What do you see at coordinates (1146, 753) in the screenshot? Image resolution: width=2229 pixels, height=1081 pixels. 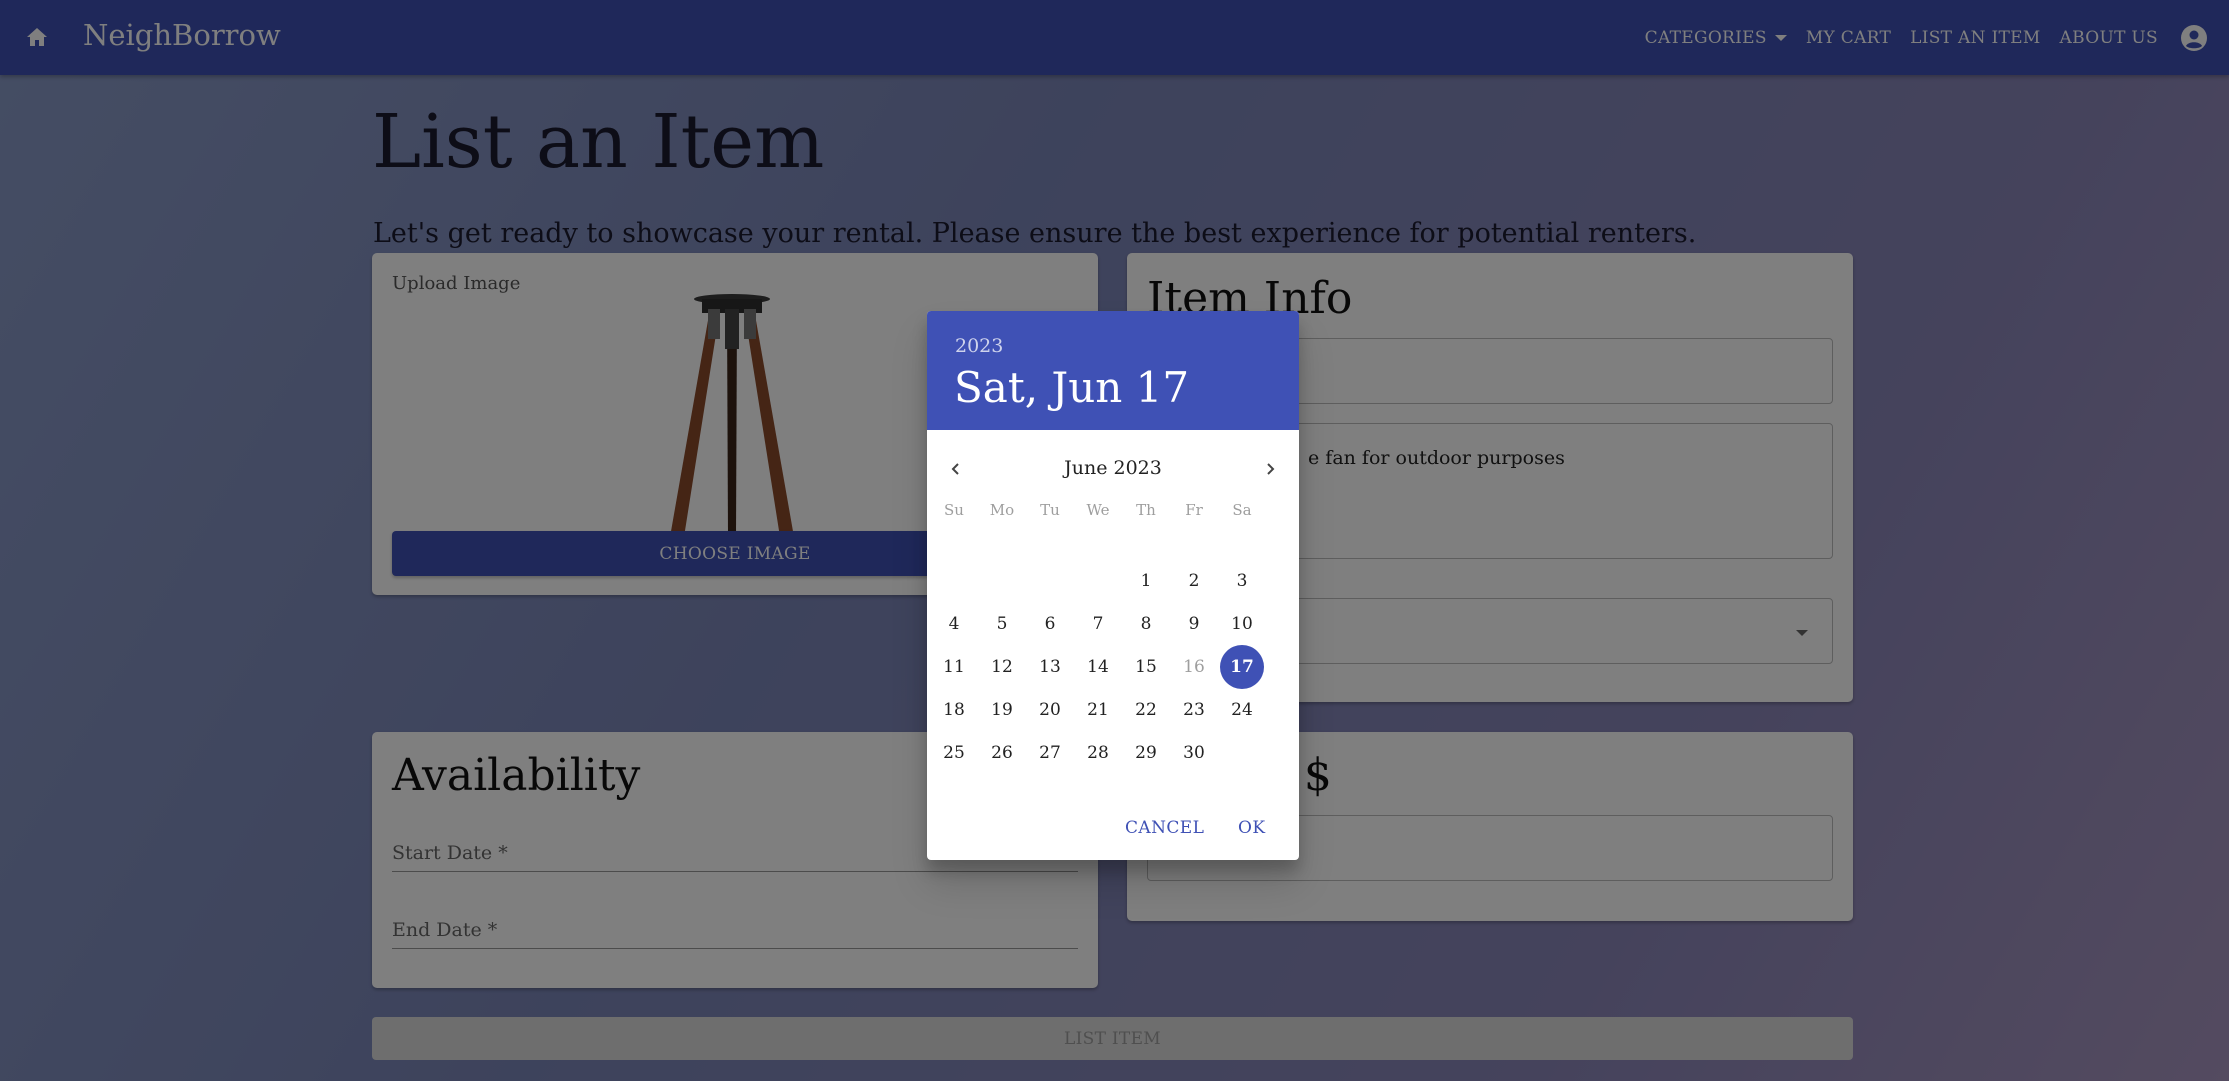 I see `calendar-day: 29` at bounding box center [1146, 753].